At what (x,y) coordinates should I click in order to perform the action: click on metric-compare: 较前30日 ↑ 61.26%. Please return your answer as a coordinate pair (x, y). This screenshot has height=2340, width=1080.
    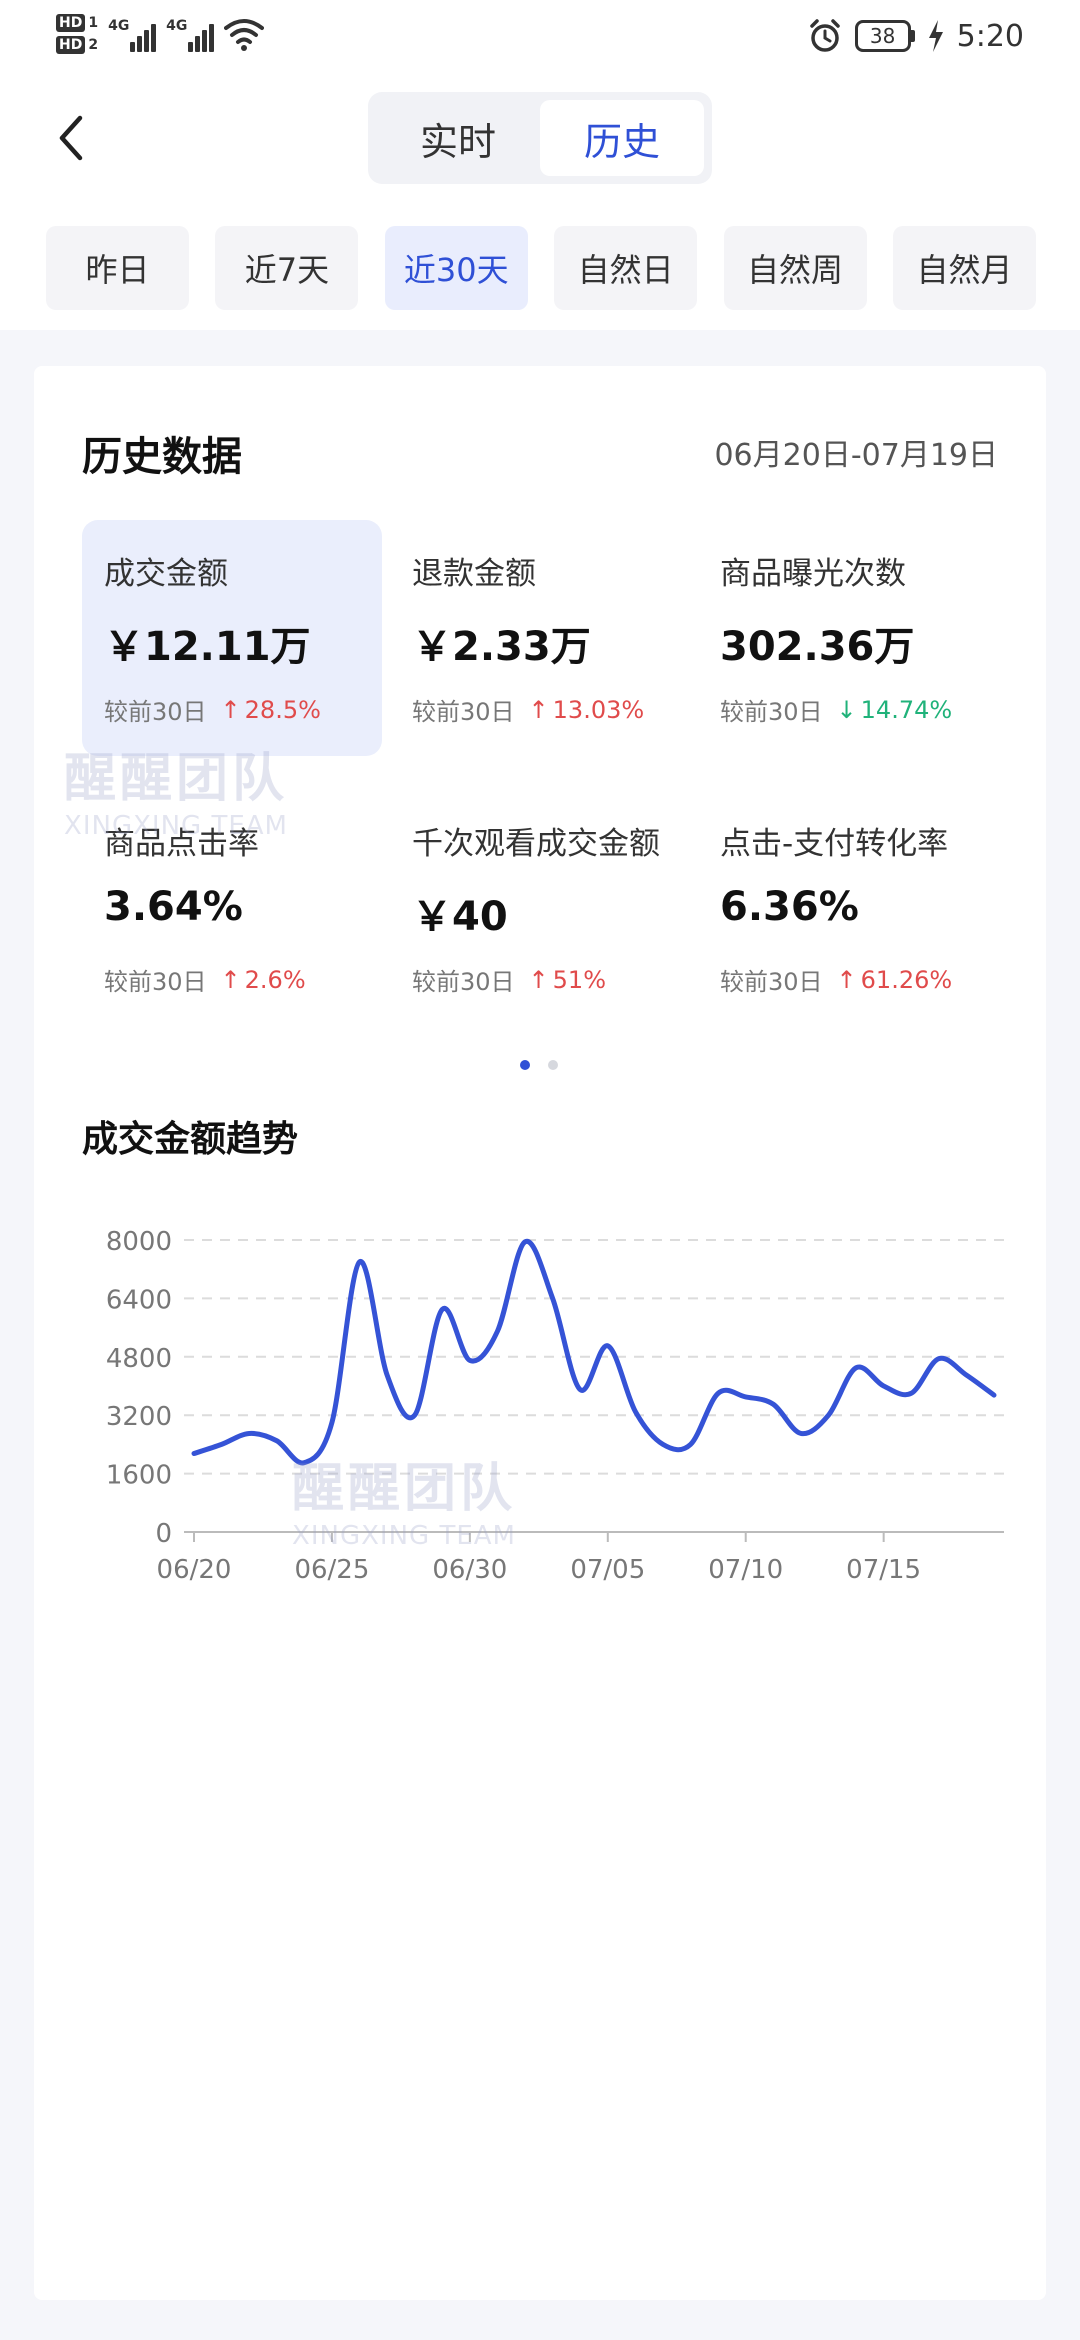
    Looking at the image, I should click on (836, 979).